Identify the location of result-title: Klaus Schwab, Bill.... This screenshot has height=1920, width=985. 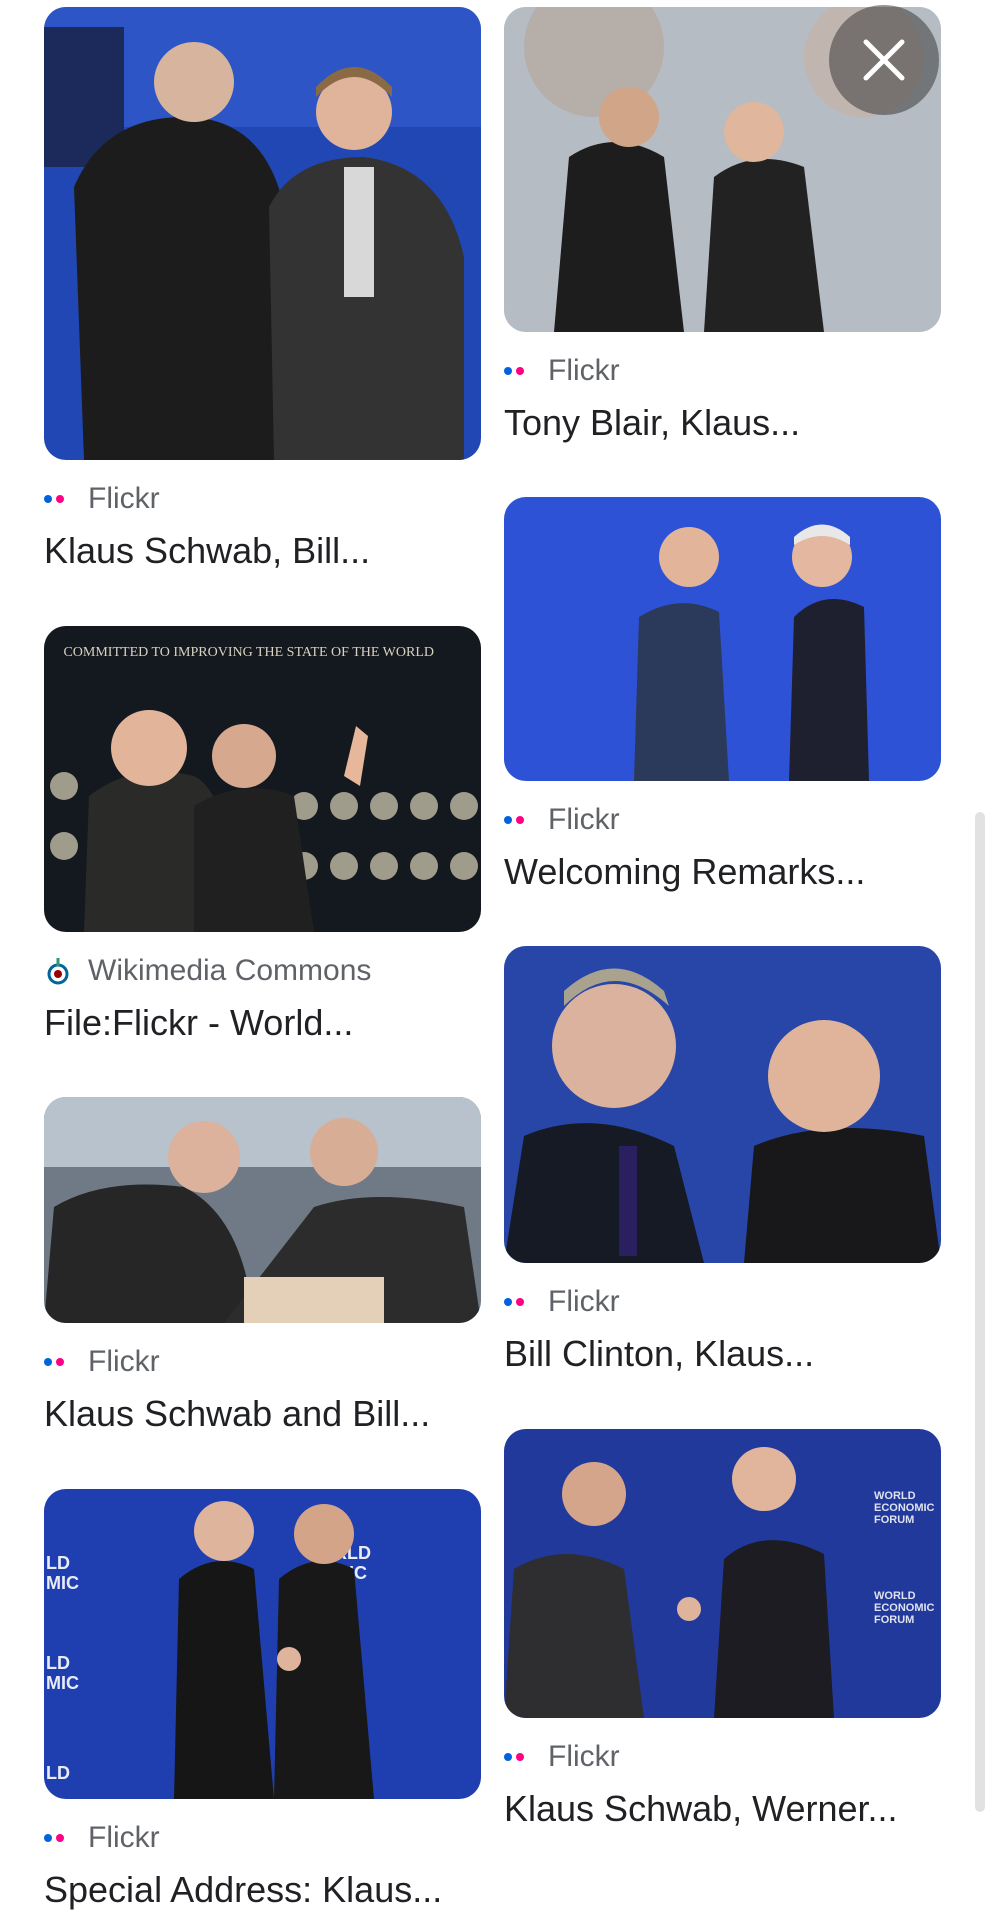
(262, 551).